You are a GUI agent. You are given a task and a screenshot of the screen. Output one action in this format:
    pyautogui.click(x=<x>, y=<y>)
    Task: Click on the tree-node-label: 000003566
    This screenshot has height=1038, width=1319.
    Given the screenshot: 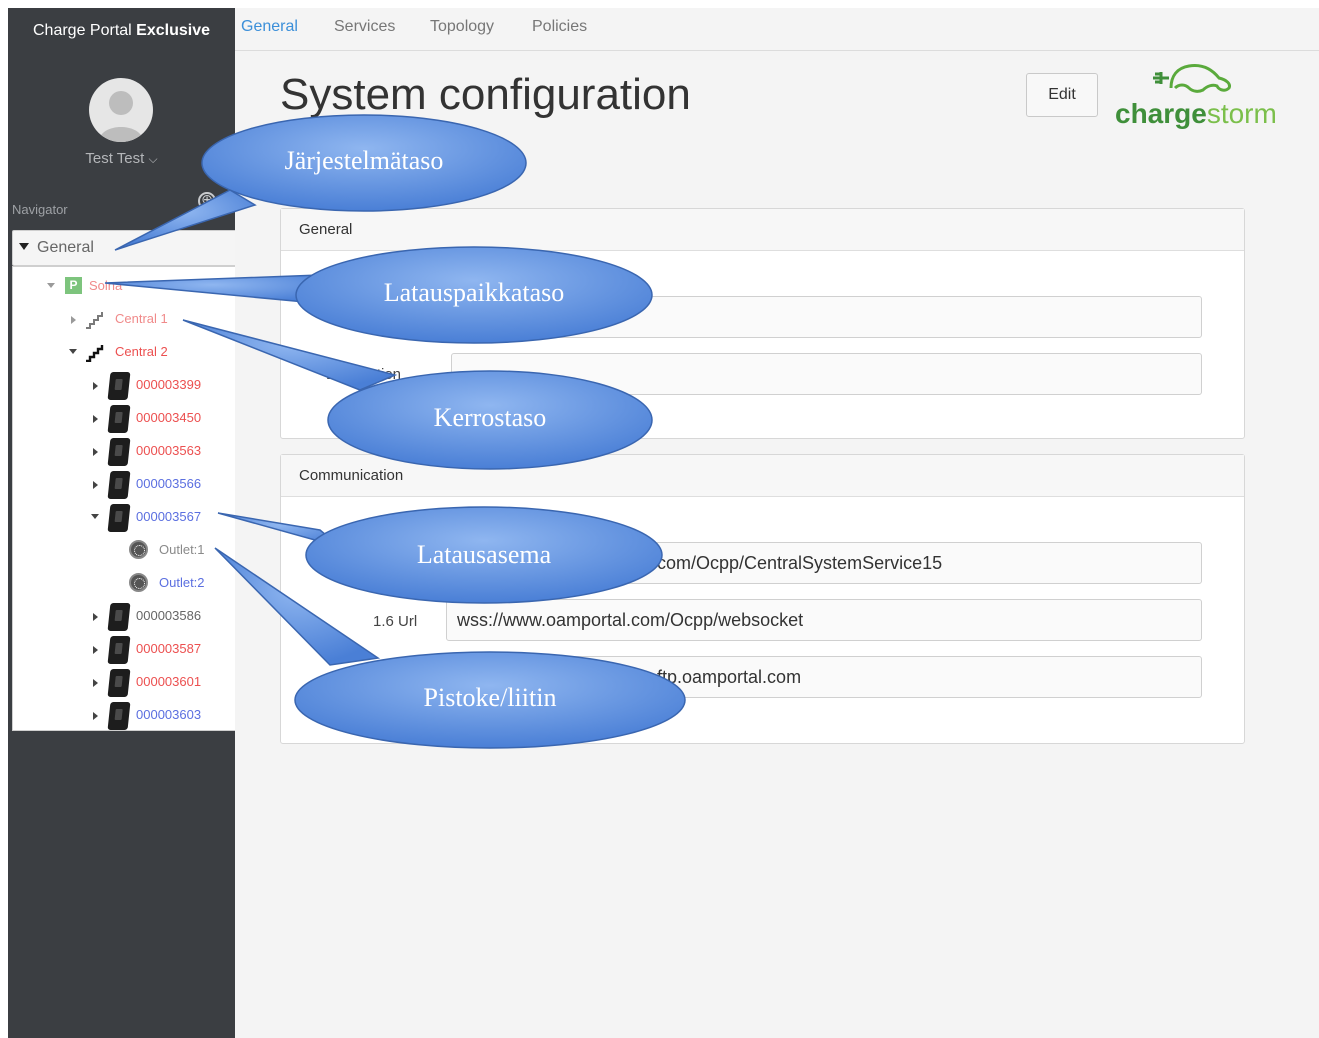 What is the action you would take?
    pyautogui.click(x=169, y=483)
    